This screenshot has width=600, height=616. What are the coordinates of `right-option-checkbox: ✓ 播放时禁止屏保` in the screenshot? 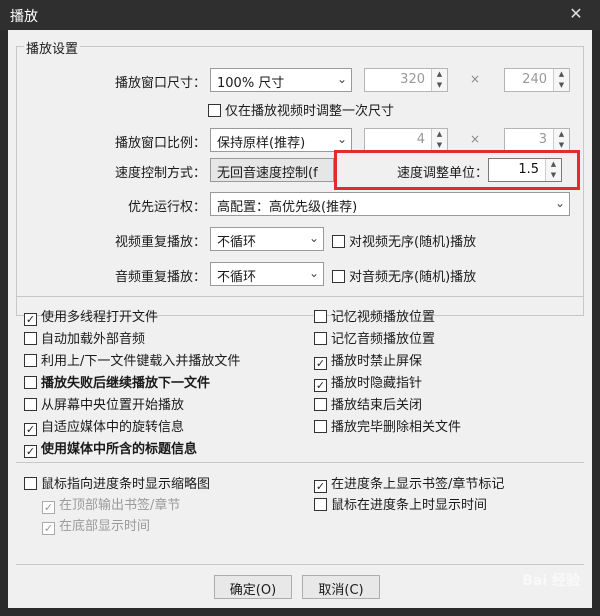 It's located at (368, 360).